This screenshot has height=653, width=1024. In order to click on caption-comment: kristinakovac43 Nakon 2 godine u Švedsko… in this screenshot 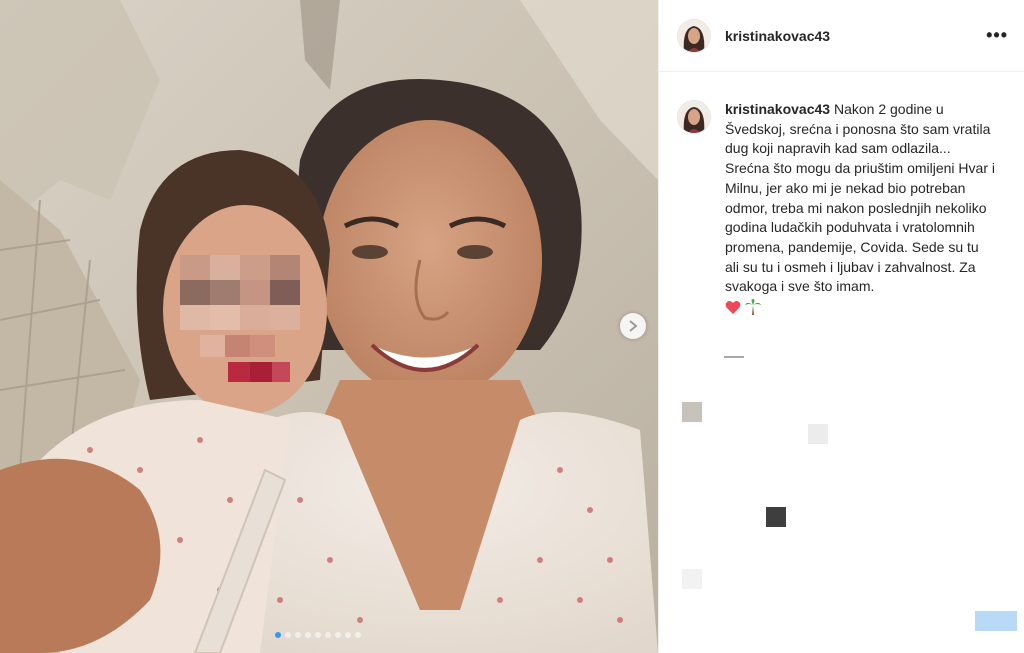, I will do `click(841, 194)`.